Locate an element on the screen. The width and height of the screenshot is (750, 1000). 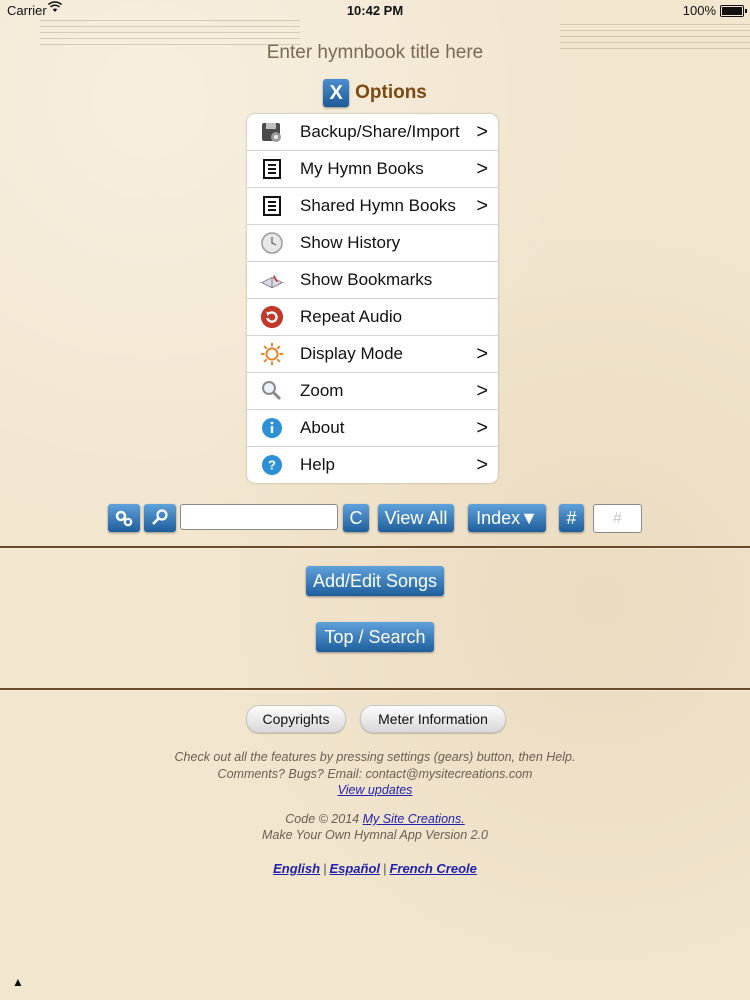
help-icon: ? is located at coordinates (272, 465).